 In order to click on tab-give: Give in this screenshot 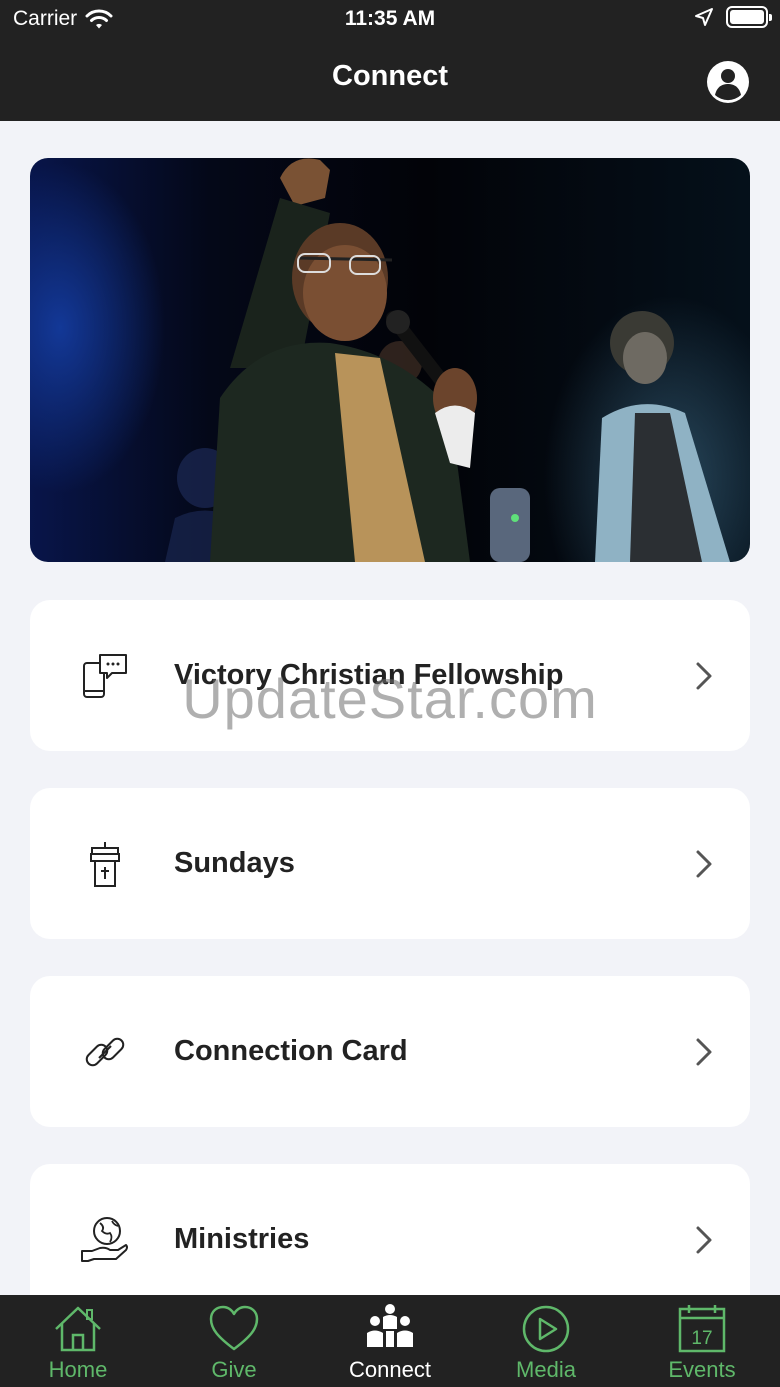, I will do `click(234, 1341)`.